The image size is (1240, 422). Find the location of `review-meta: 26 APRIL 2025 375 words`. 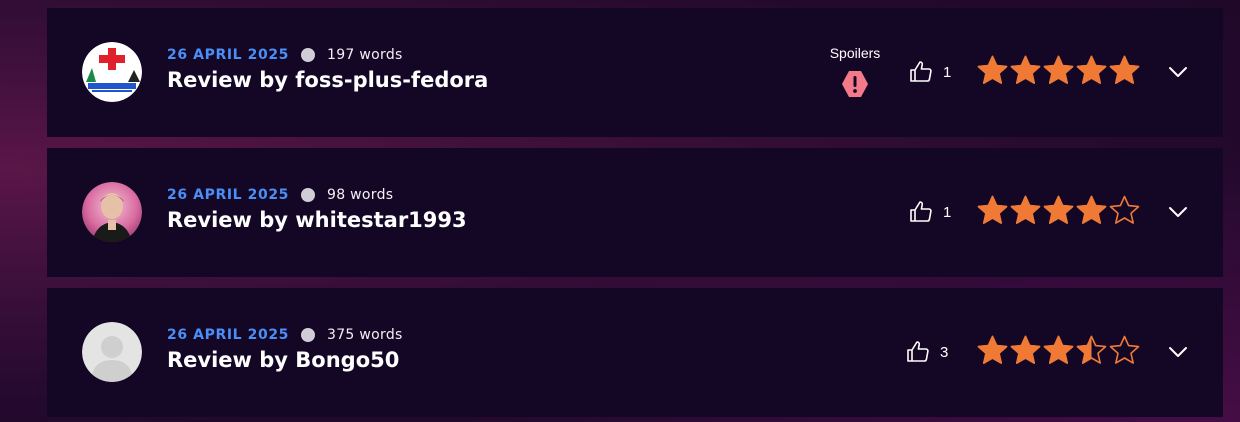

review-meta: 26 APRIL 2025 375 words is located at coordinates (285, 335).